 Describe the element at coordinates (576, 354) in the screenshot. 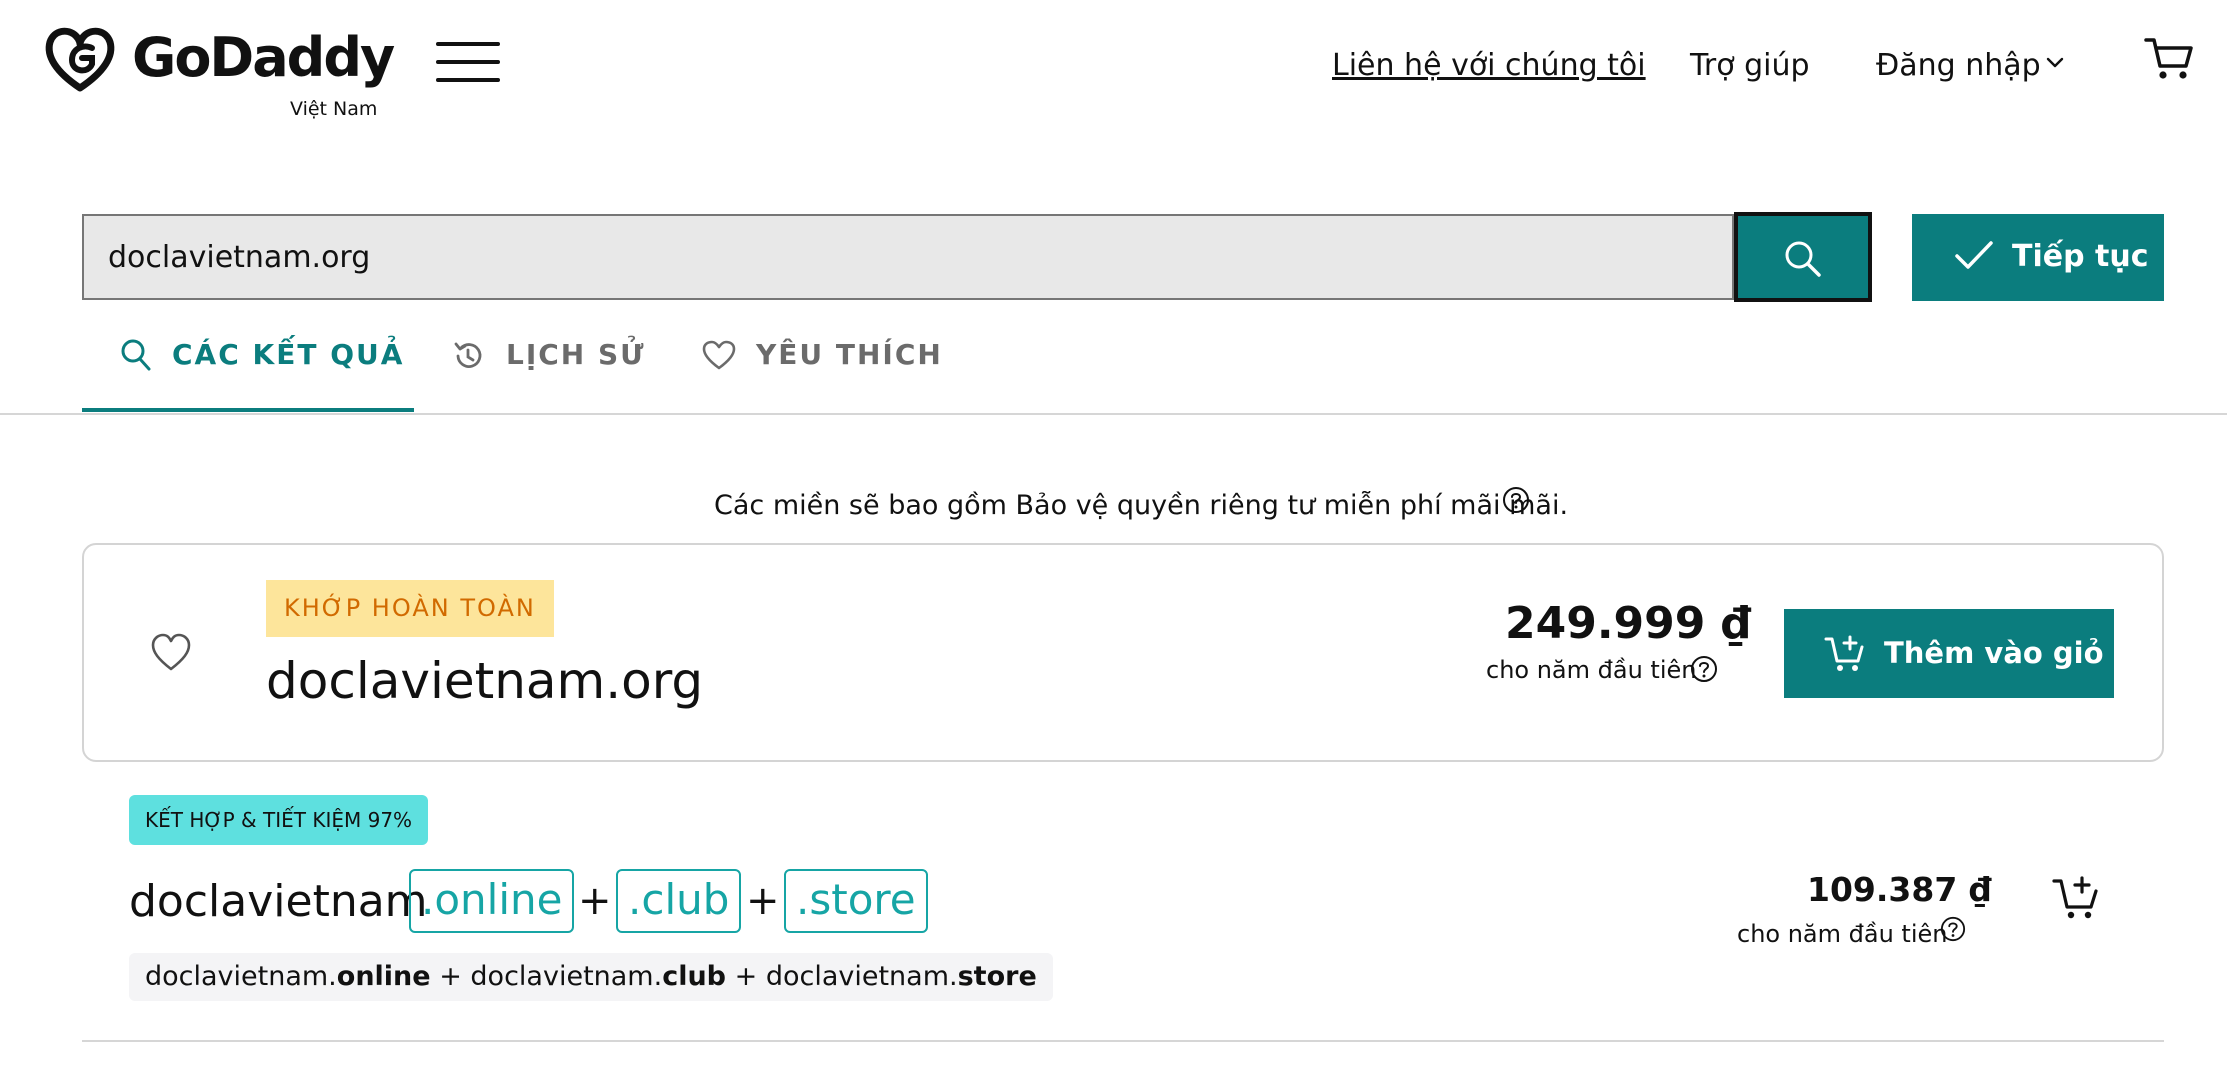

I see `tab-history: LỊCH SỬ` at that location.